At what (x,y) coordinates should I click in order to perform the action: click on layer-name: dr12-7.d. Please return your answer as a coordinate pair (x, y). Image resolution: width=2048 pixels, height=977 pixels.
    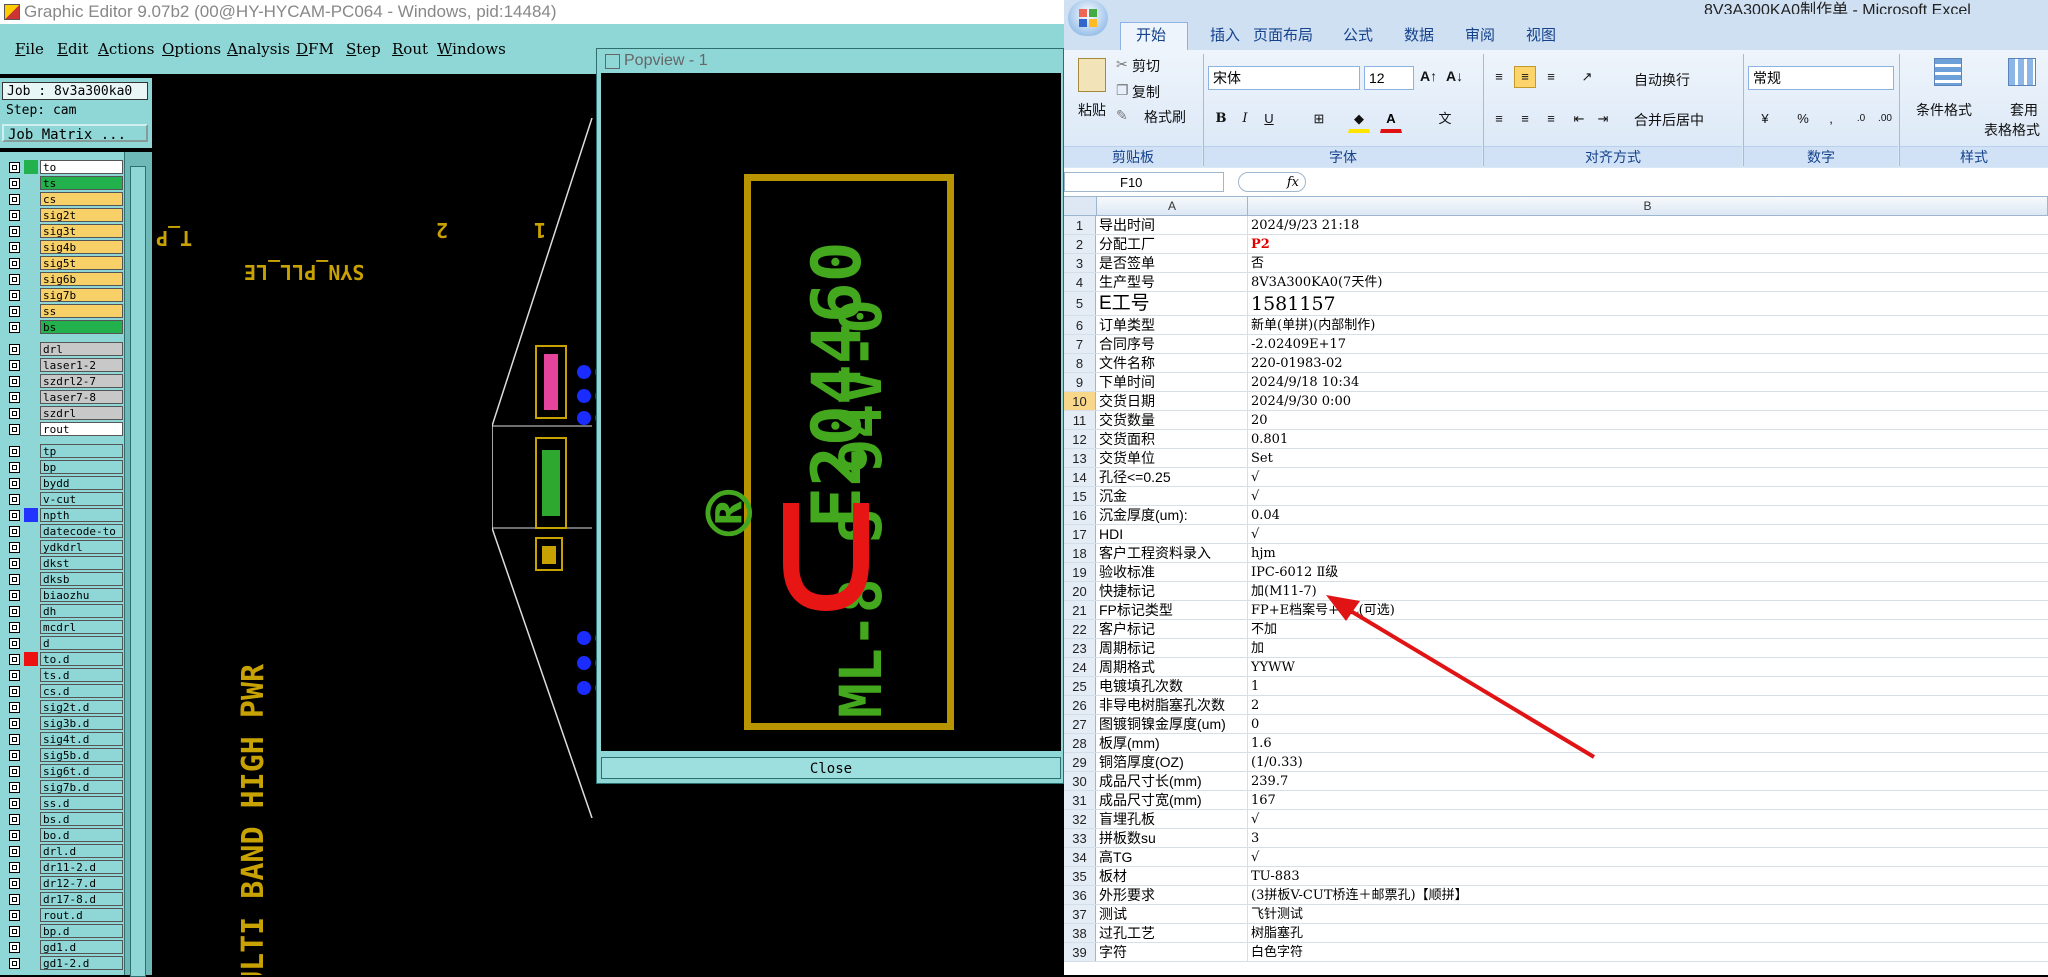
    Looking at the image, I should click on (81, 883).